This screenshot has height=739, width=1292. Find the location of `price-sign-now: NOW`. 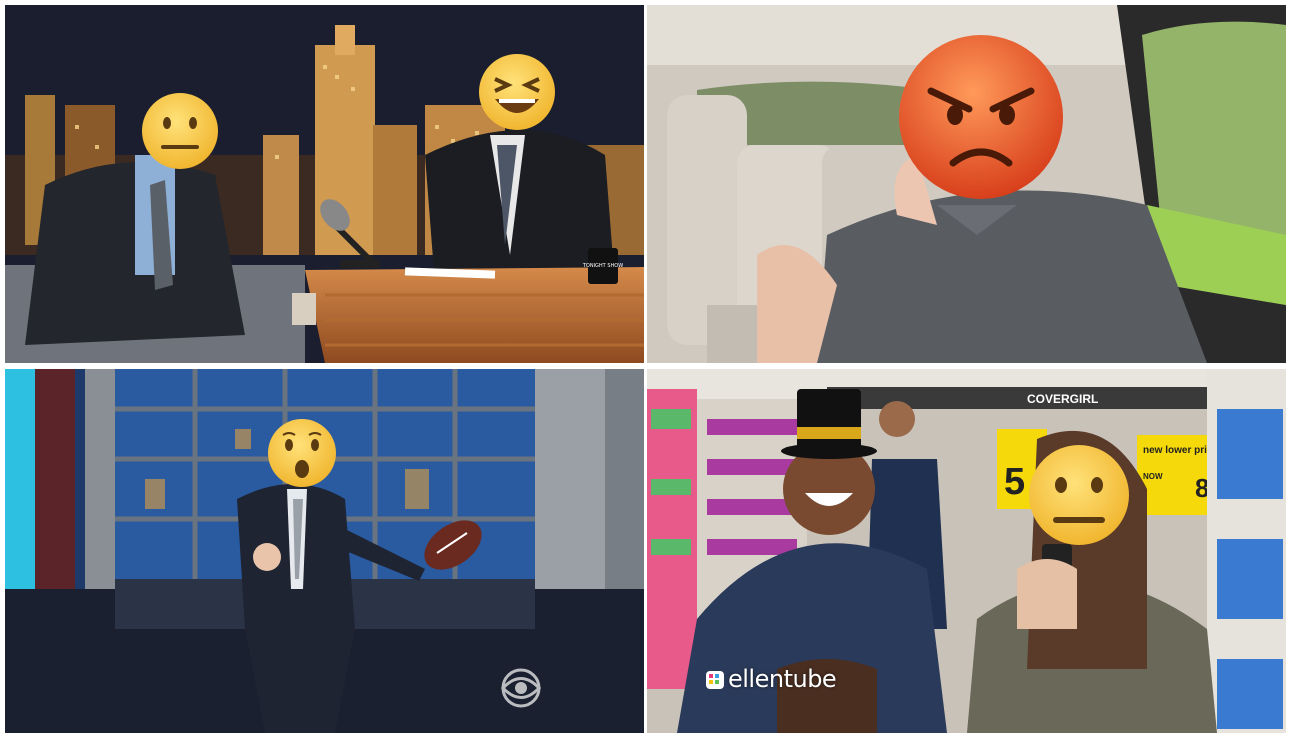

price-sign-now: NOW is located at coordinates (1153, 476).